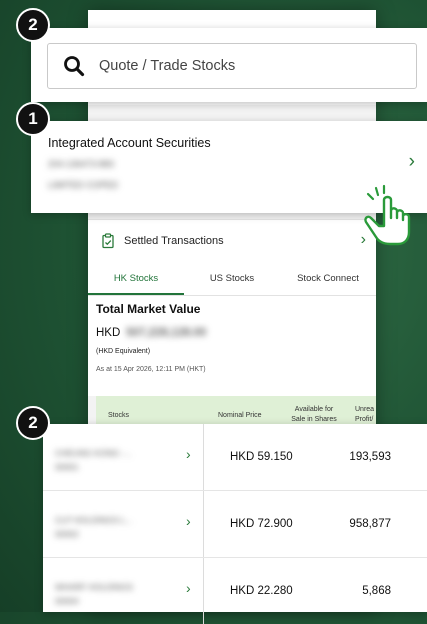  I want to click on clipboard-check-icon, so click(108, 241).